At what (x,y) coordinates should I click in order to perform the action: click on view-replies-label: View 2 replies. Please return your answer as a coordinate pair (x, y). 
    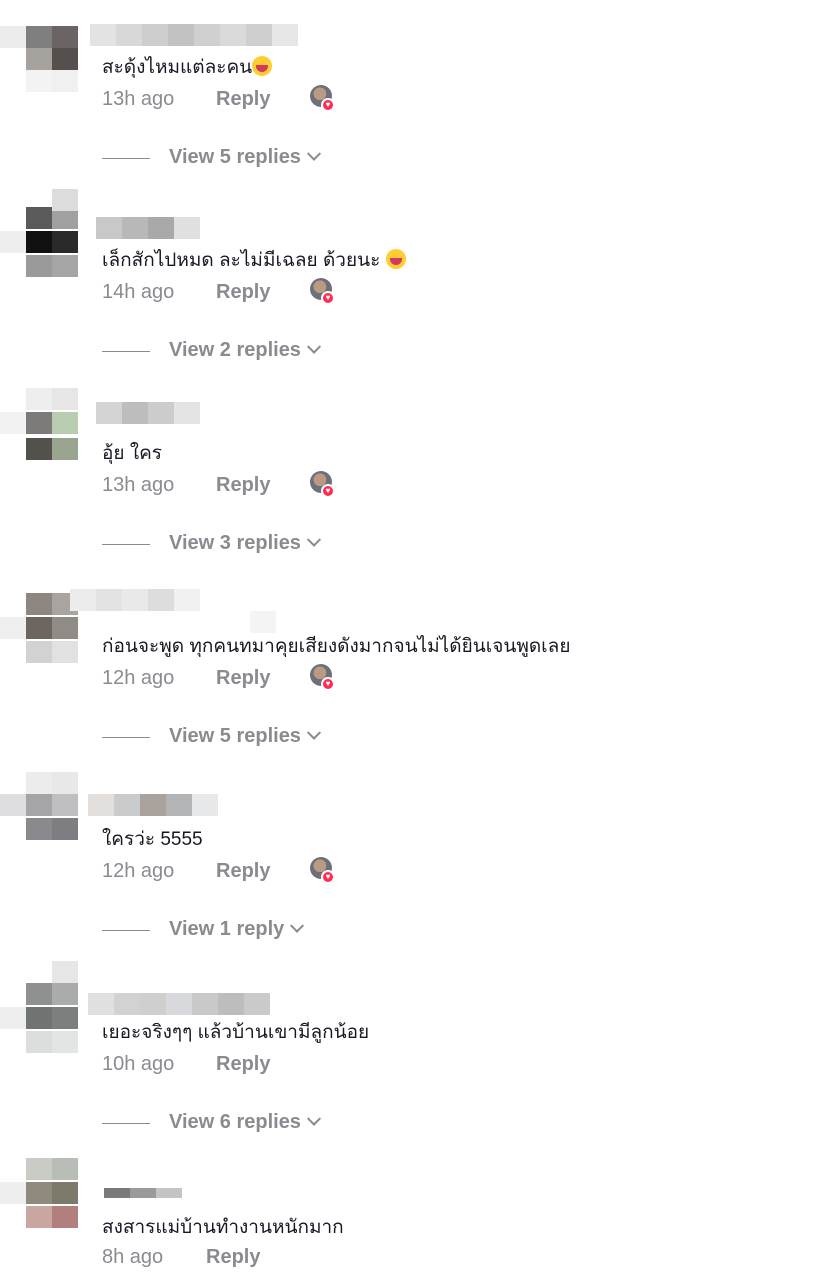
    Looking at the image, I should click on (235, 350).